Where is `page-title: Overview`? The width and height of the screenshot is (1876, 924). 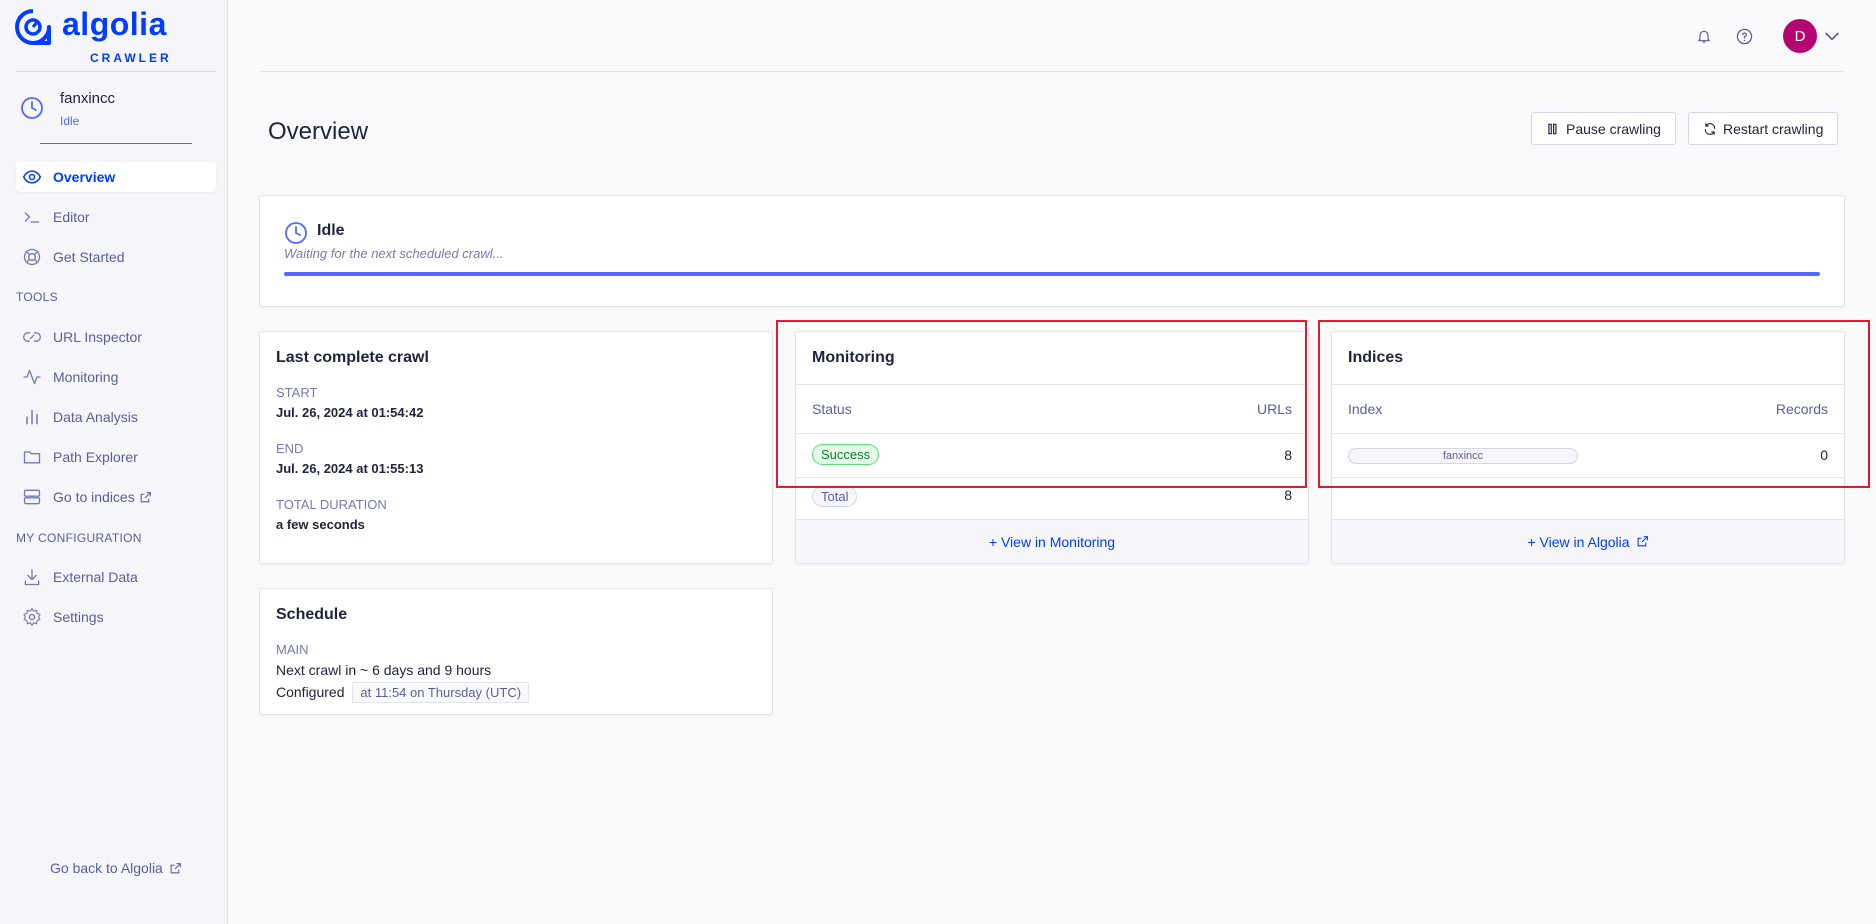 page-title: Overview is located at coordinates (318, 131).